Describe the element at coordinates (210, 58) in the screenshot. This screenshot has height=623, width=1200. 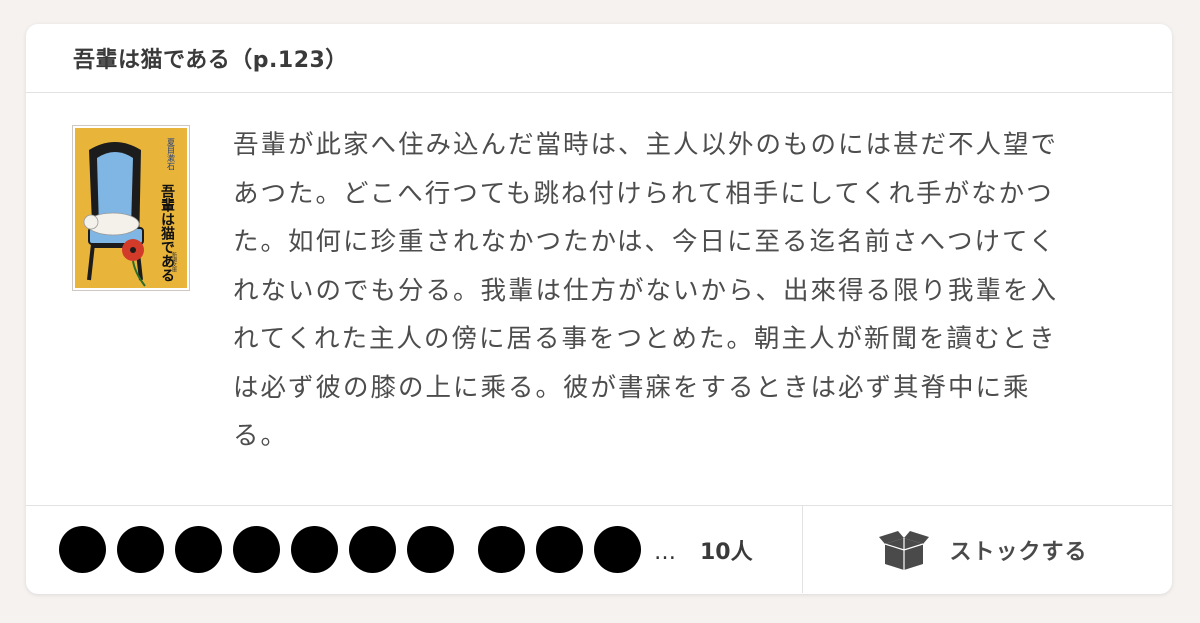
I see `book-title: 吾輩は猫である（p.123）` at that location.